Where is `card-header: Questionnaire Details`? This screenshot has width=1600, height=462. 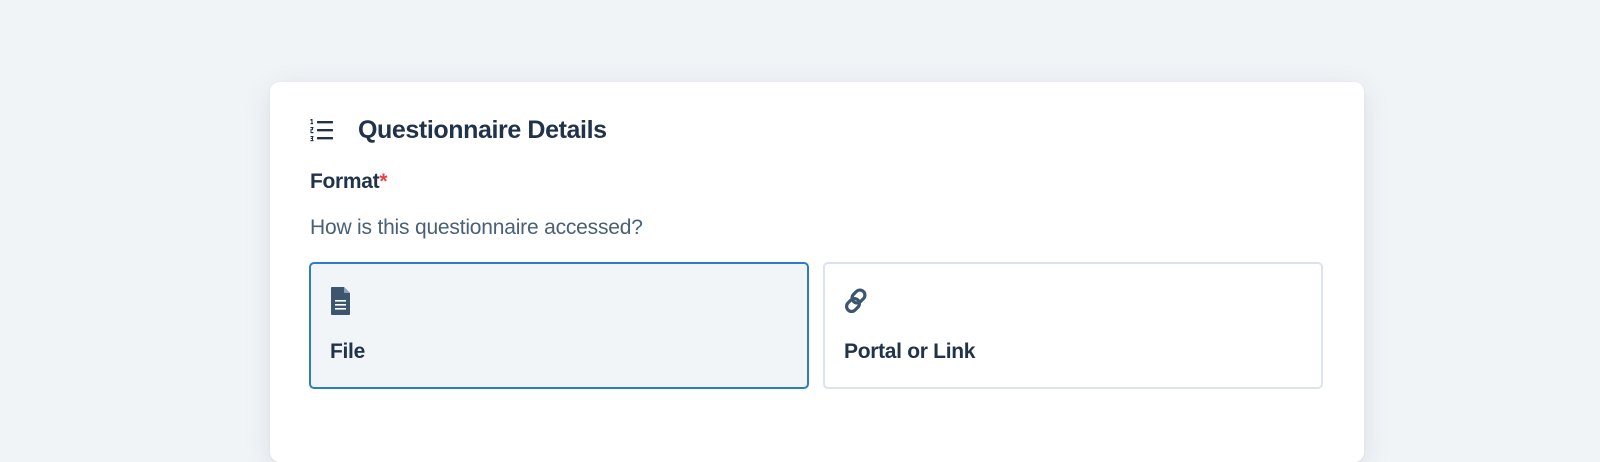
card-header: Questionnaire Details is located at coordinates (458, 130).